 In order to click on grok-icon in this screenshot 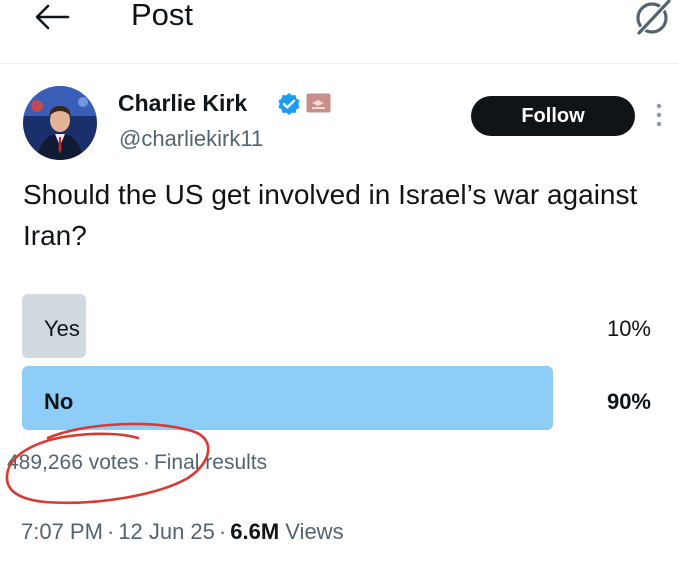, I will do `click(652, 18)`.